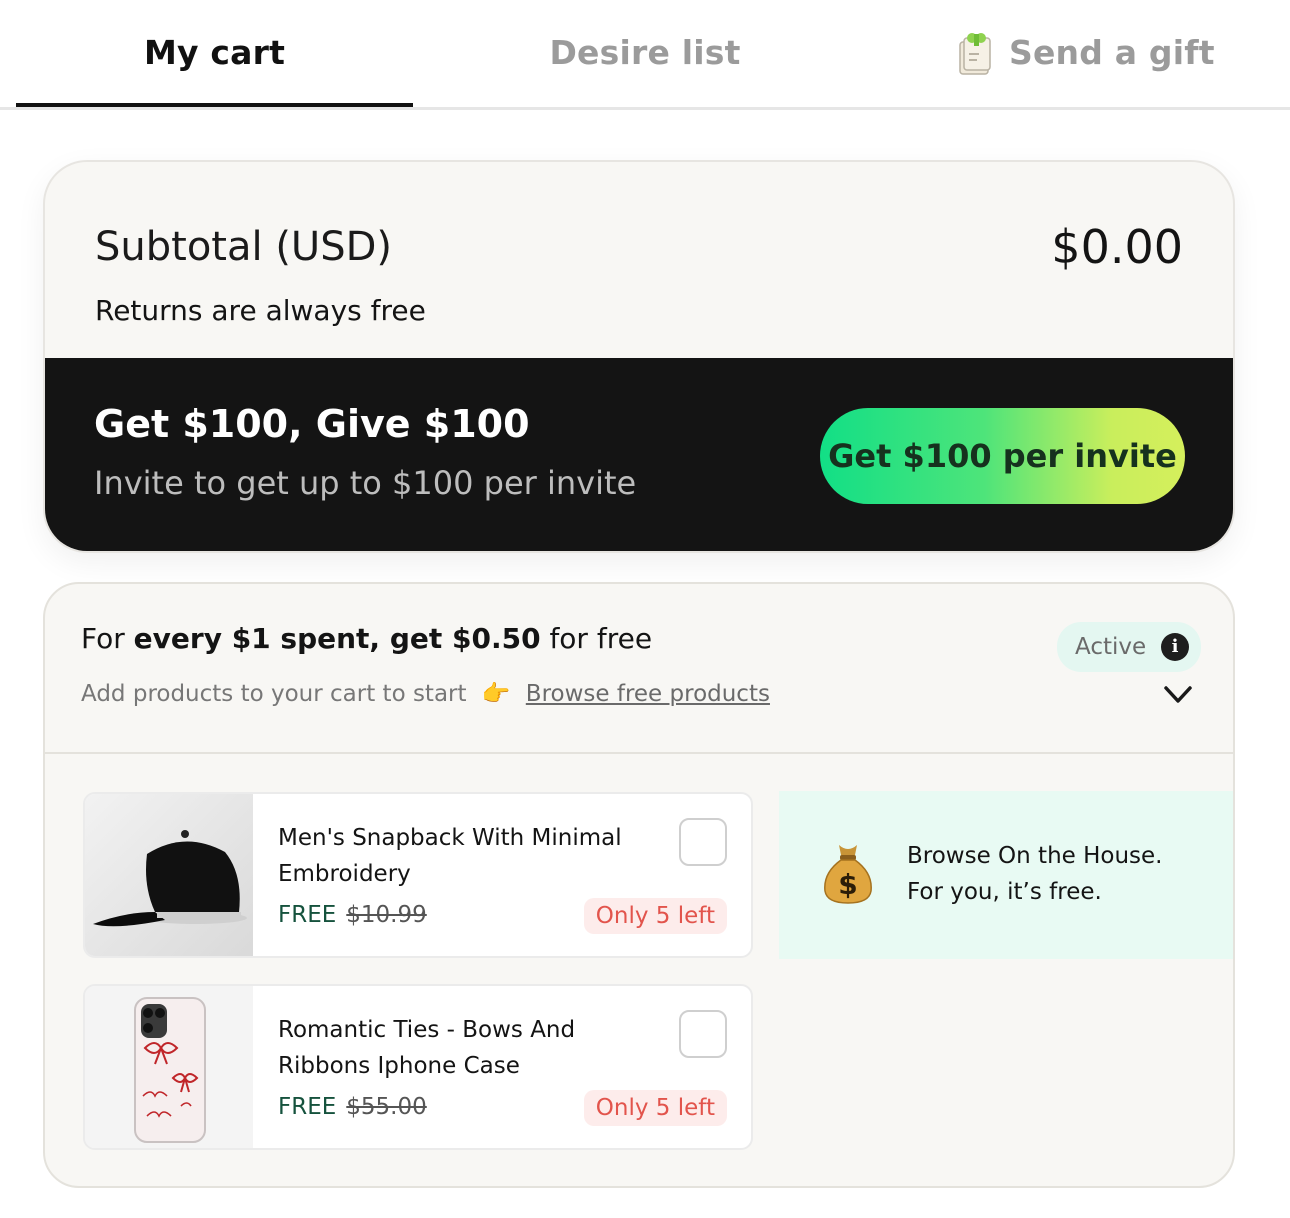  Describe the element at coordinates (214, 53) in the screenshot. I see `tab-my-cart: My cart` at that location.